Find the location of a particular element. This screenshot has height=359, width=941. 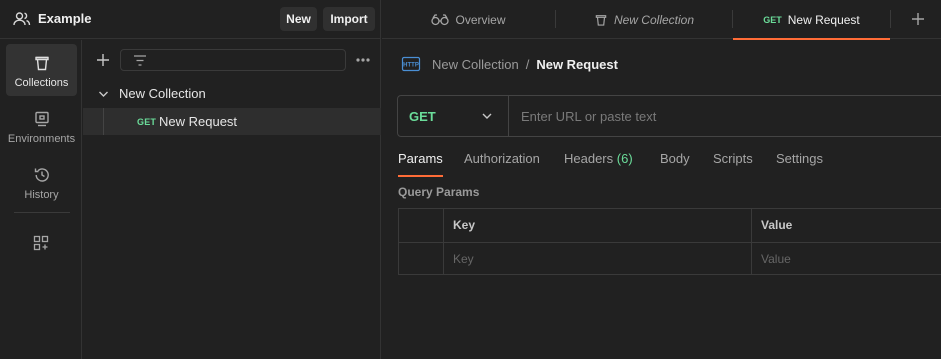

sidebar-item-history: History is located at coordinates (41, 182).